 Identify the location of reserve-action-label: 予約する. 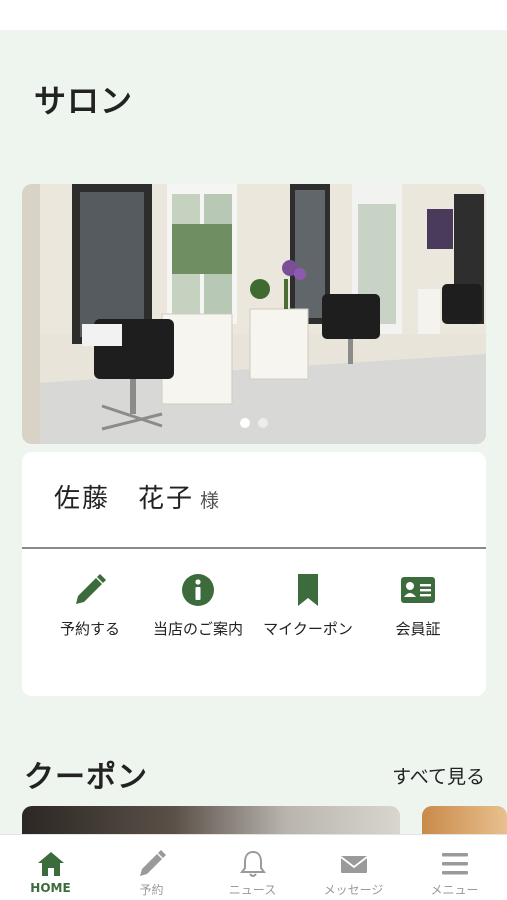
(89, 629).